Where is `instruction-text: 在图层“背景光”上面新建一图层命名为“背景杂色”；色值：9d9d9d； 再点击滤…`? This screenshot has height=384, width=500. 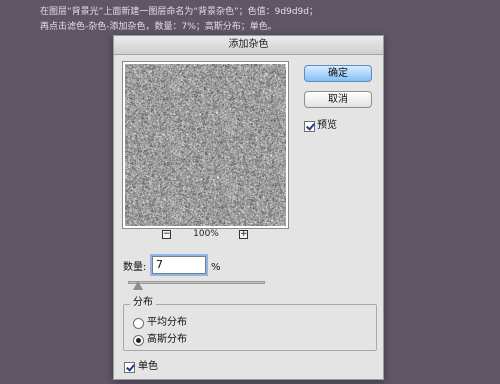 instruction-text: 在图层“背景光”上面新建一图层命名为“背景杂色”；色值：9d9d9d； 再点击滤… is located at coordinates (250, 20).